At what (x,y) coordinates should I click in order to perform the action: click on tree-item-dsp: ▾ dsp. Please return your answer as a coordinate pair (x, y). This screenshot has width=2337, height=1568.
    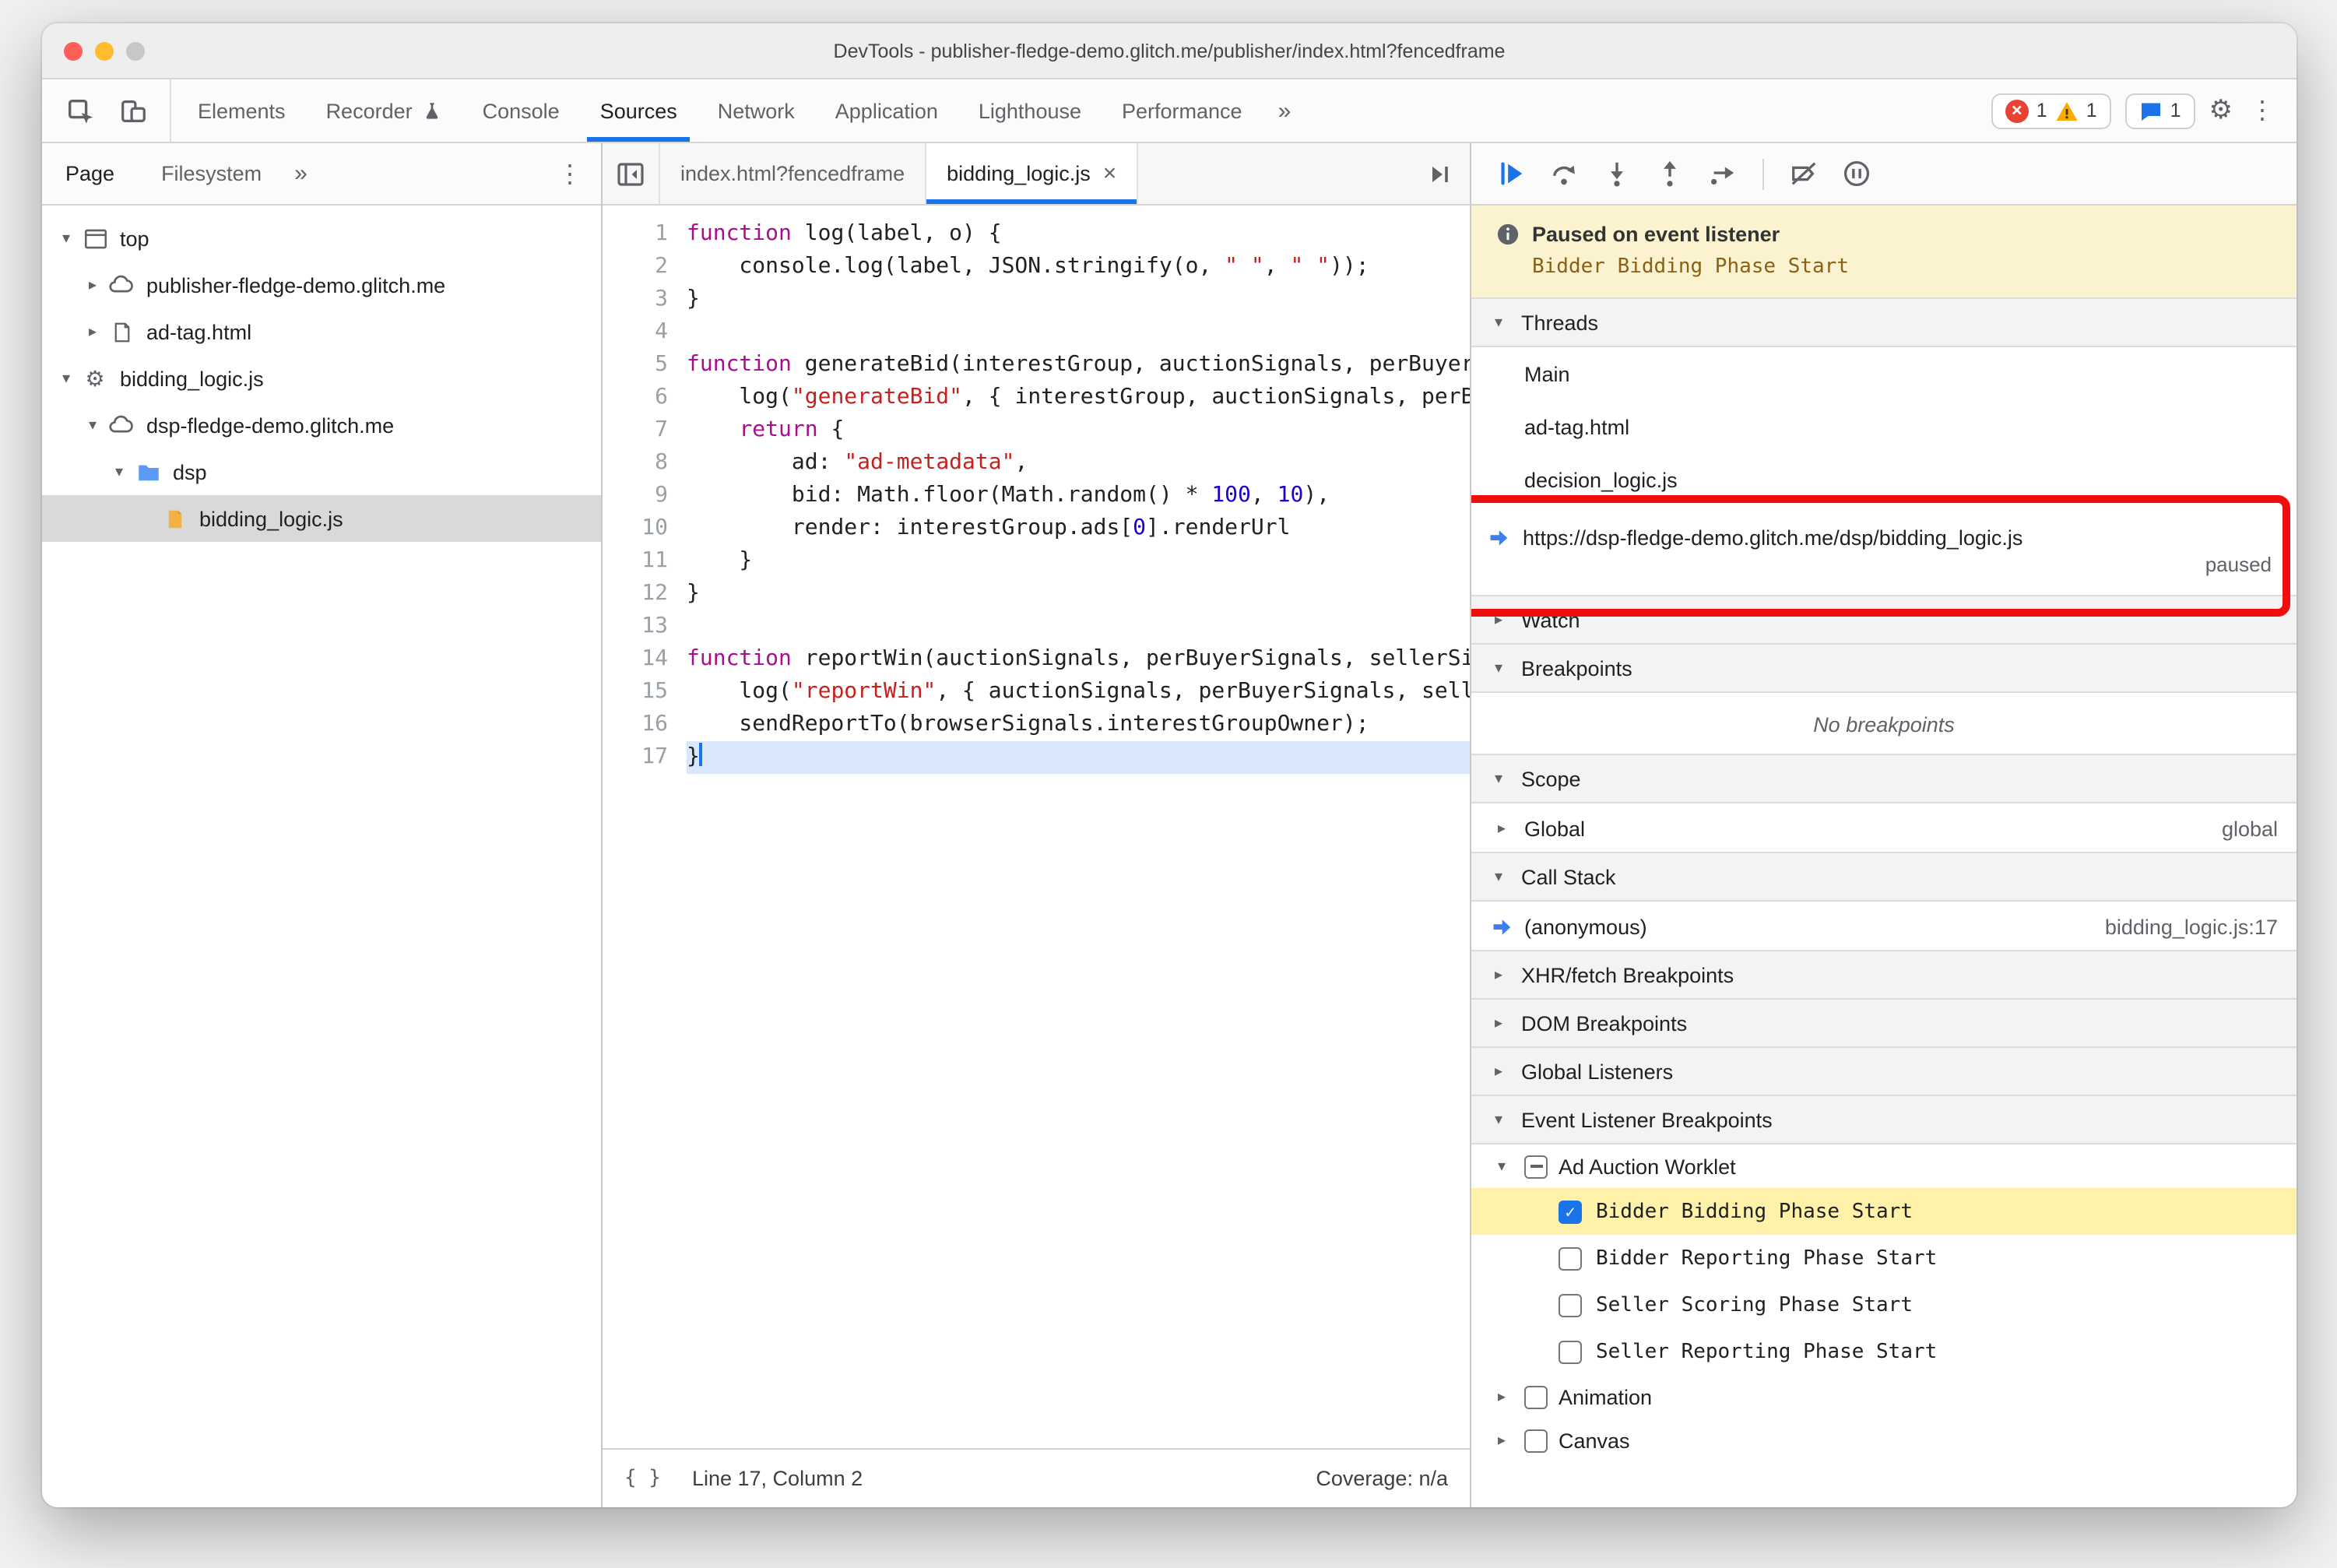
    Looking at the image, I should click on (321, 471).